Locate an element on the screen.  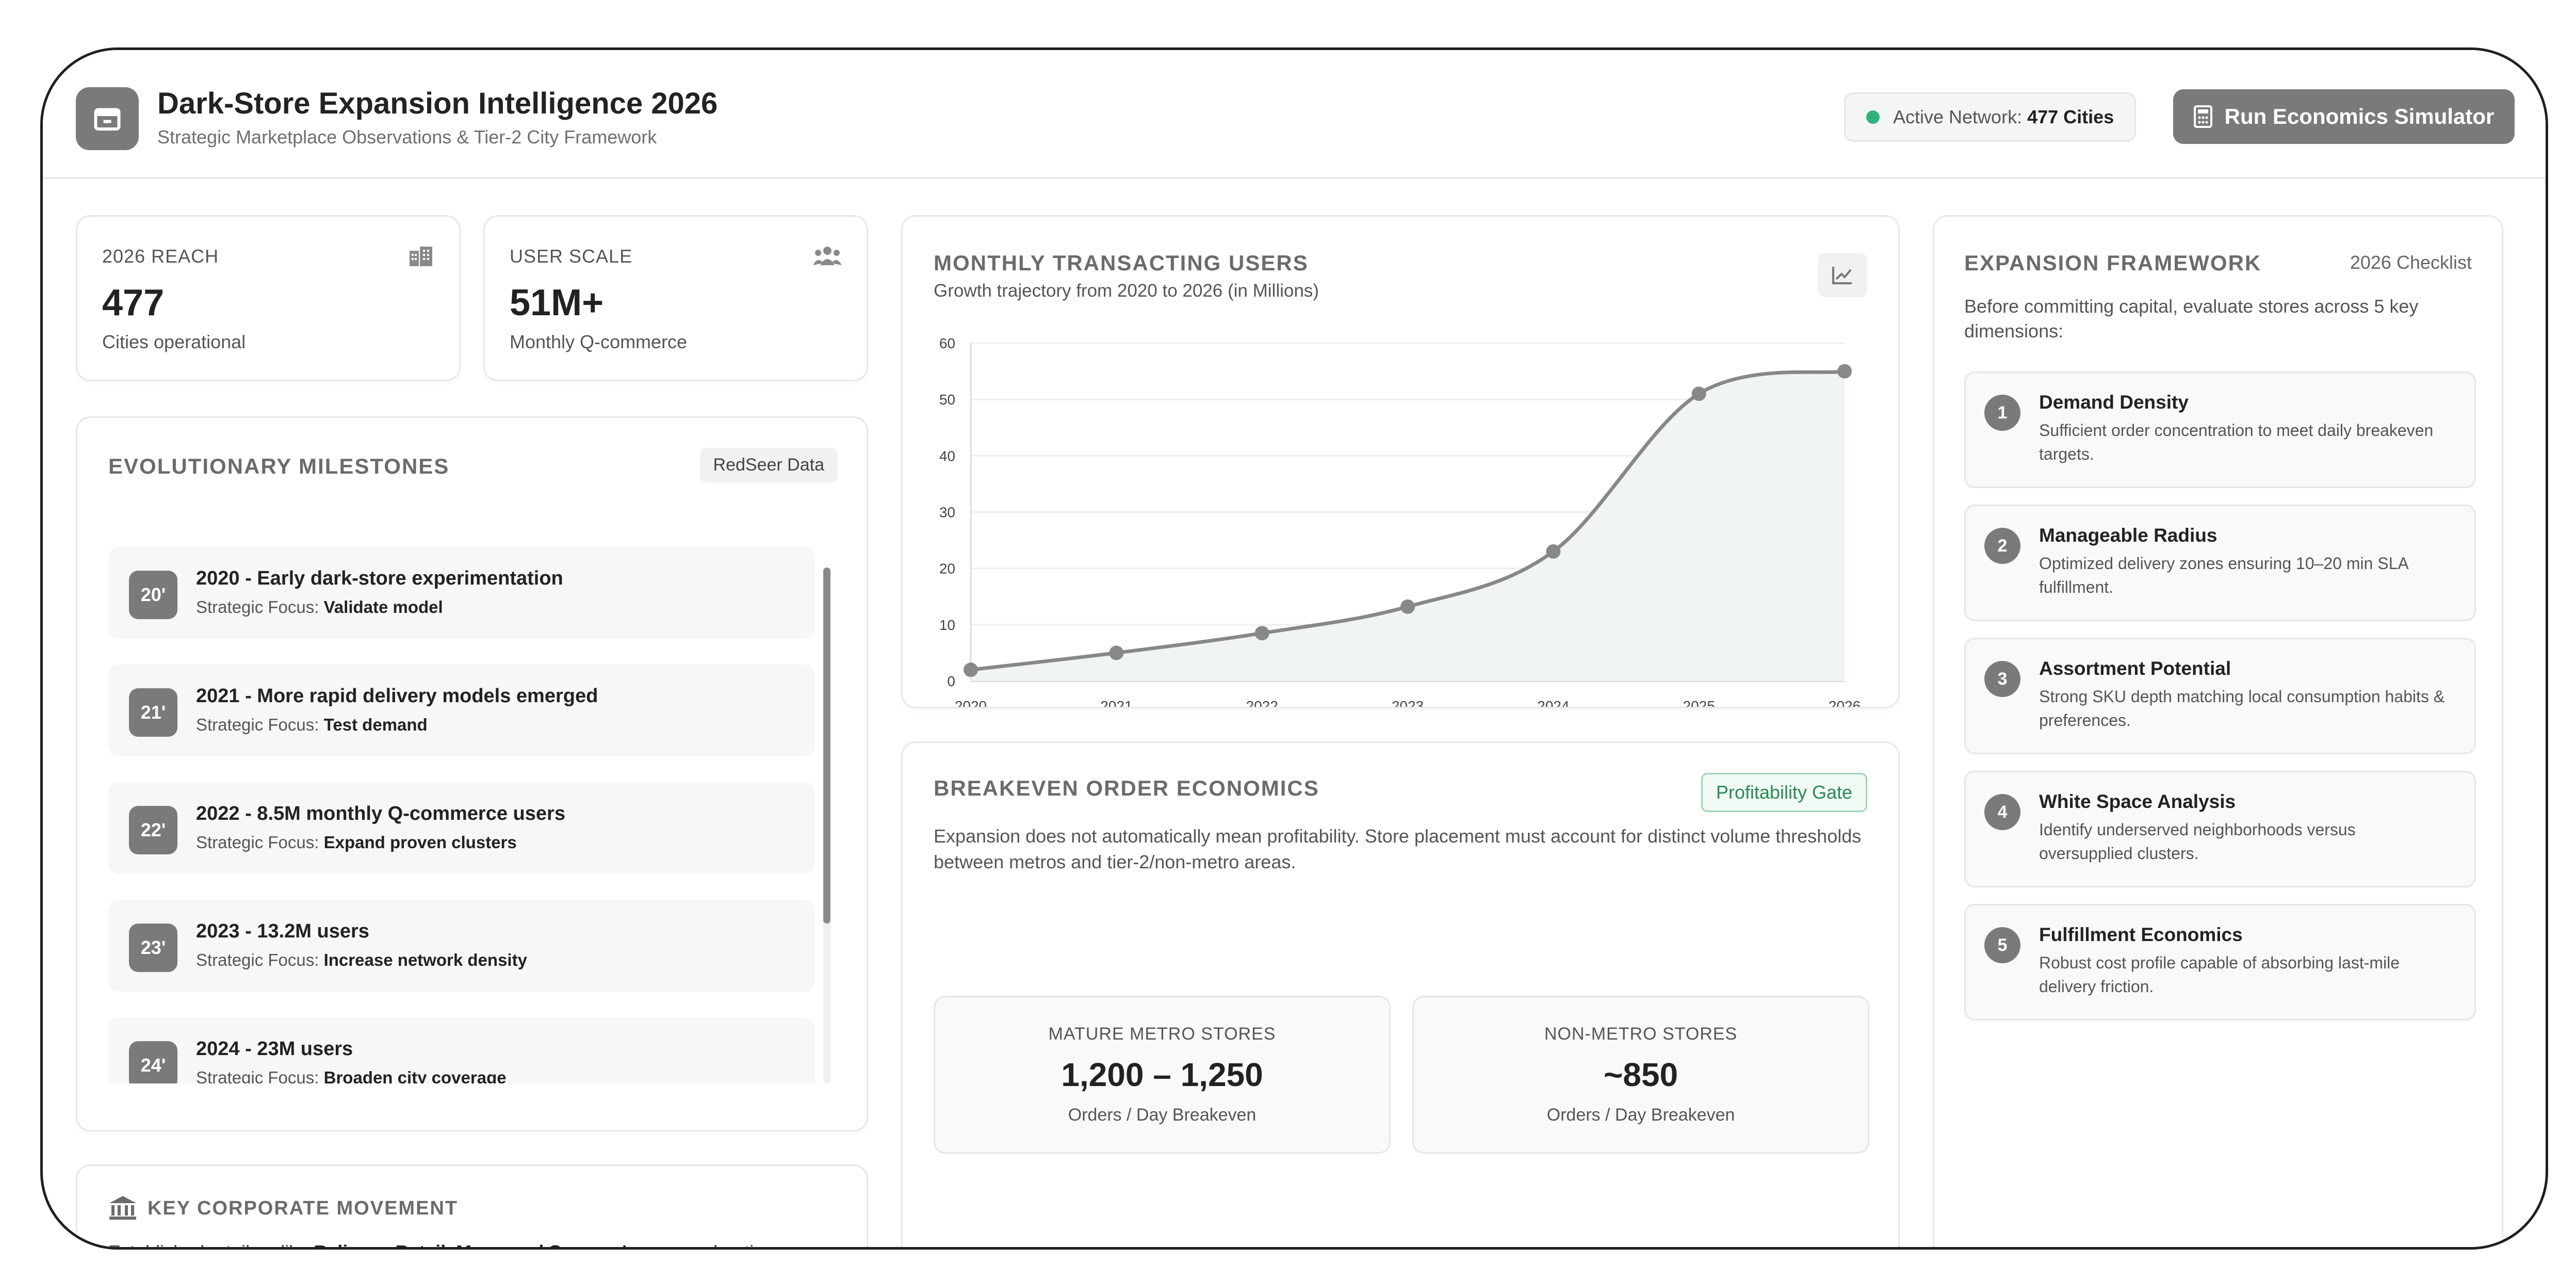
y-tick-label: 10 is located at coordinates (947, 625).